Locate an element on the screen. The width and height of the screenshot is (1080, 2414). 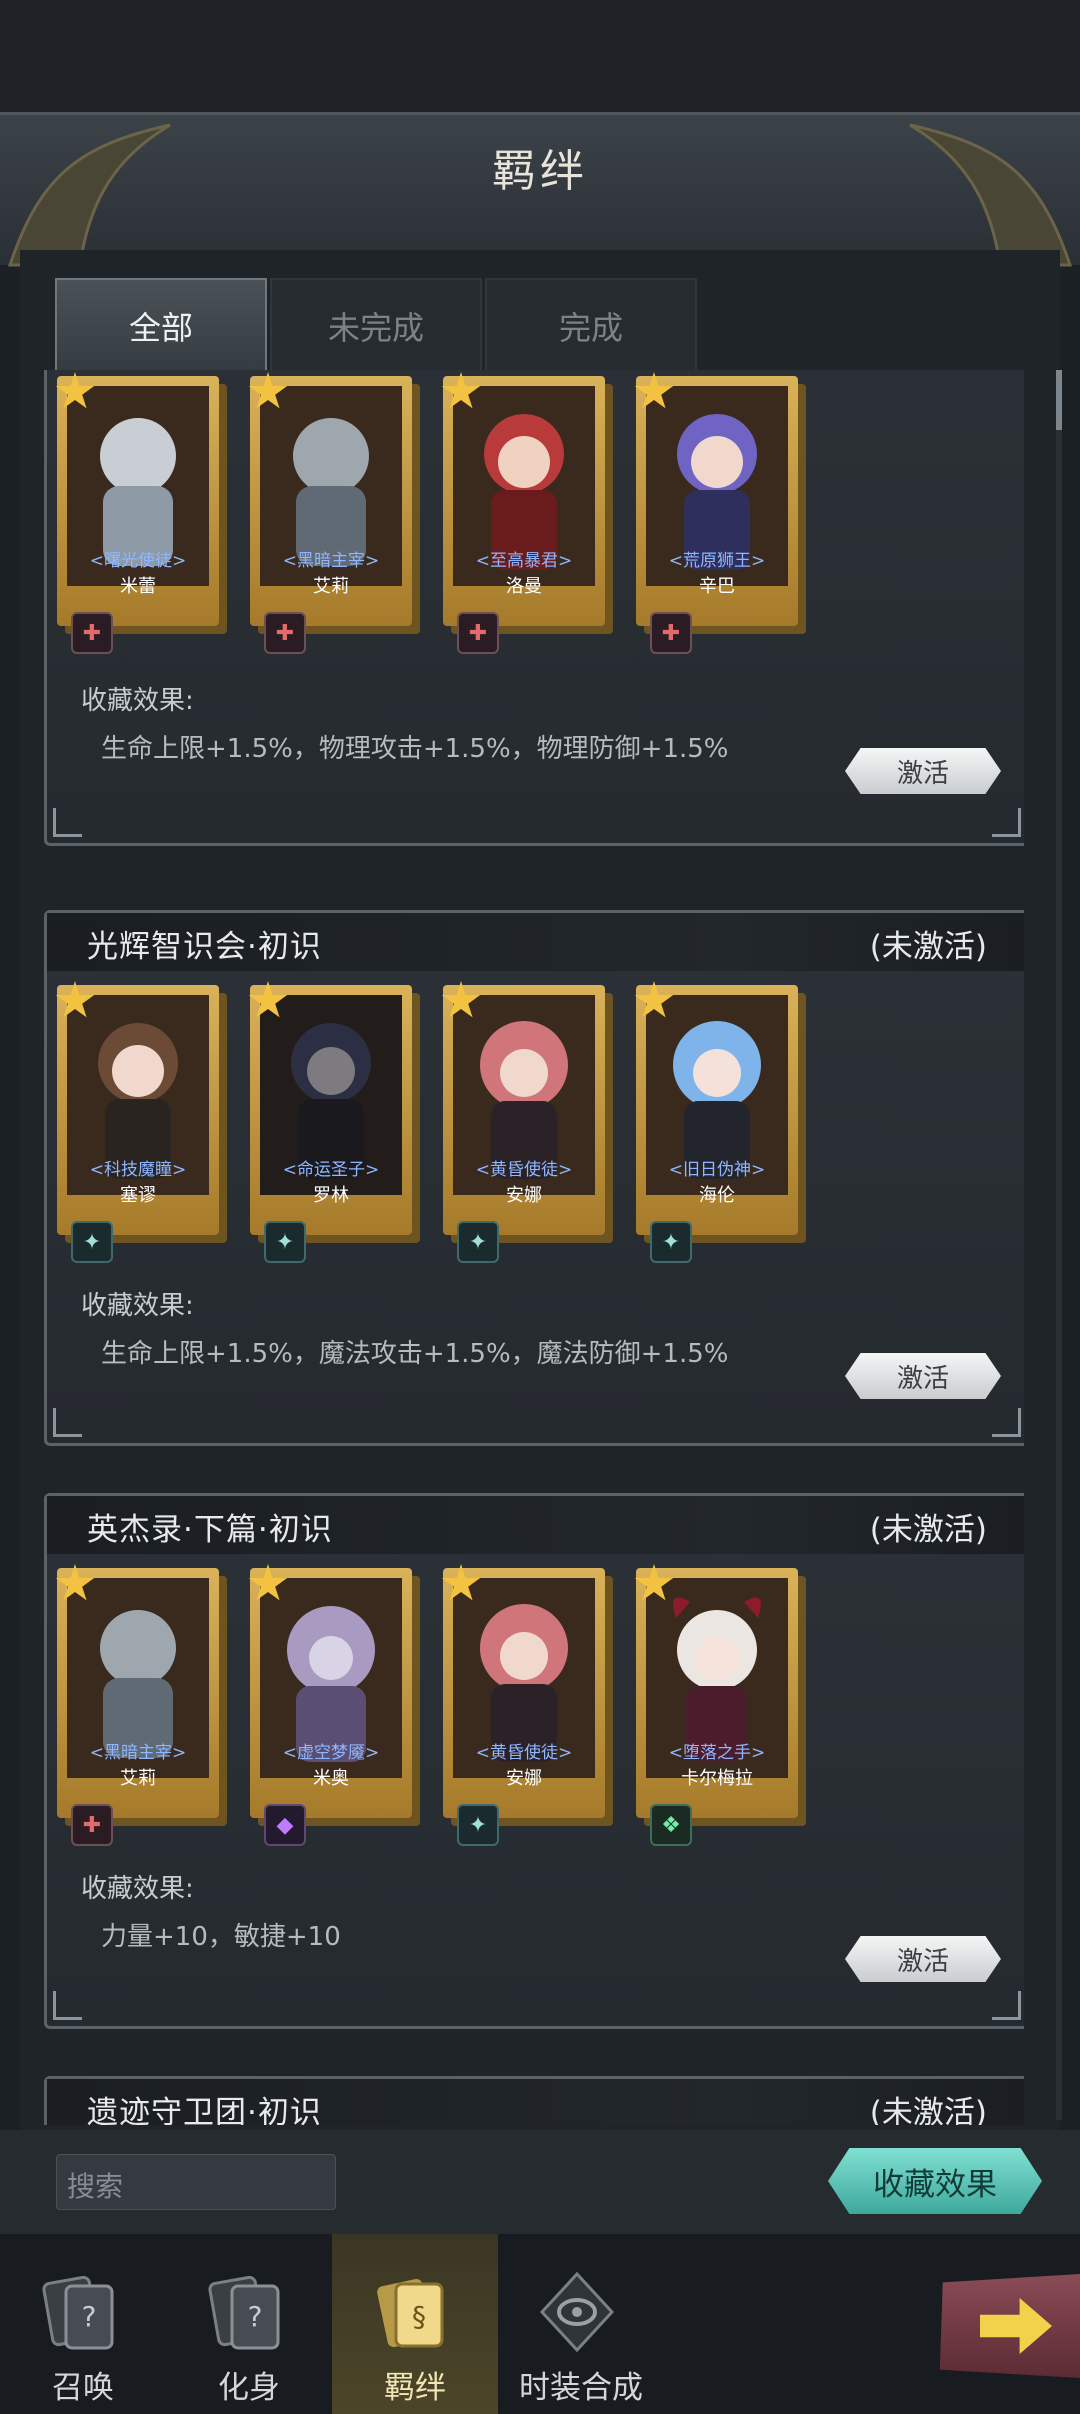
character-title: <虚空梦魇> is located at coordinates (331, 1753).